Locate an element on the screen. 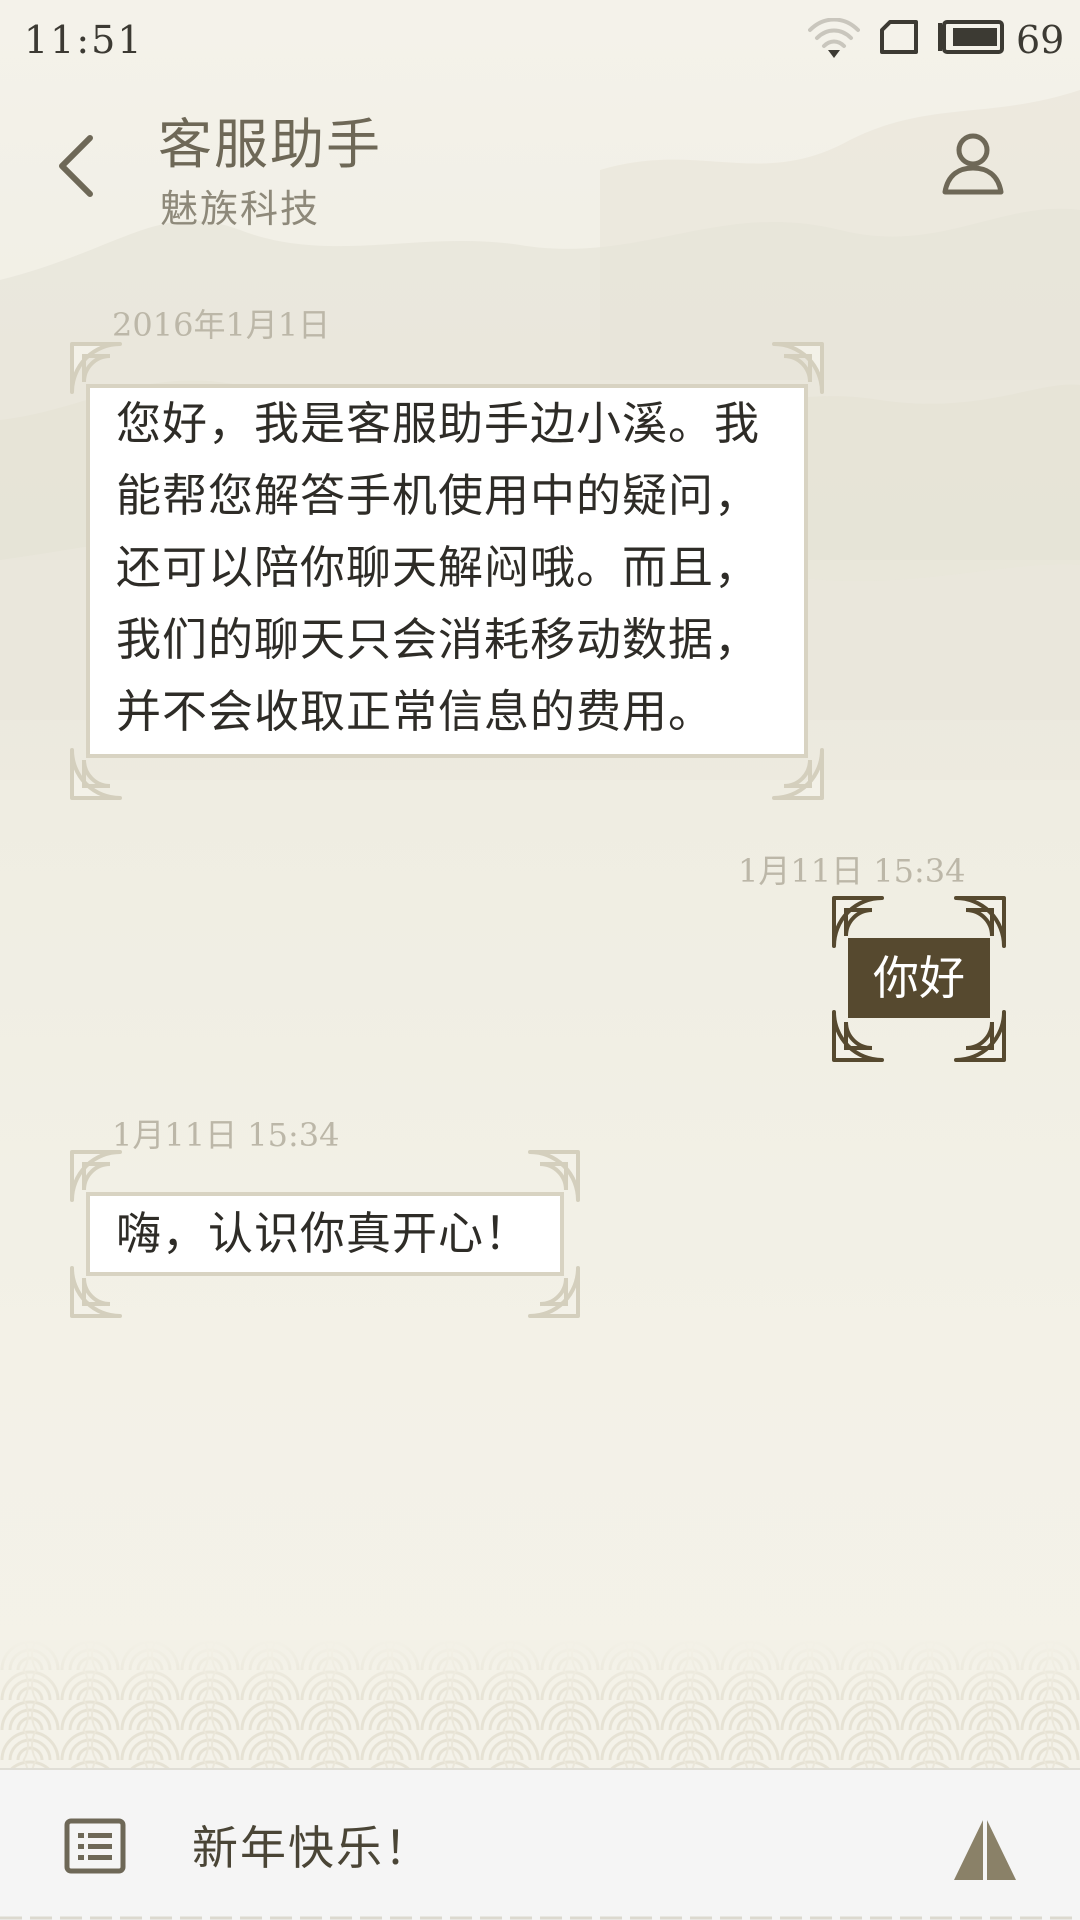  message-text-line: 并不会收取正常信息的费用。 is located at coordinates (415, 711).